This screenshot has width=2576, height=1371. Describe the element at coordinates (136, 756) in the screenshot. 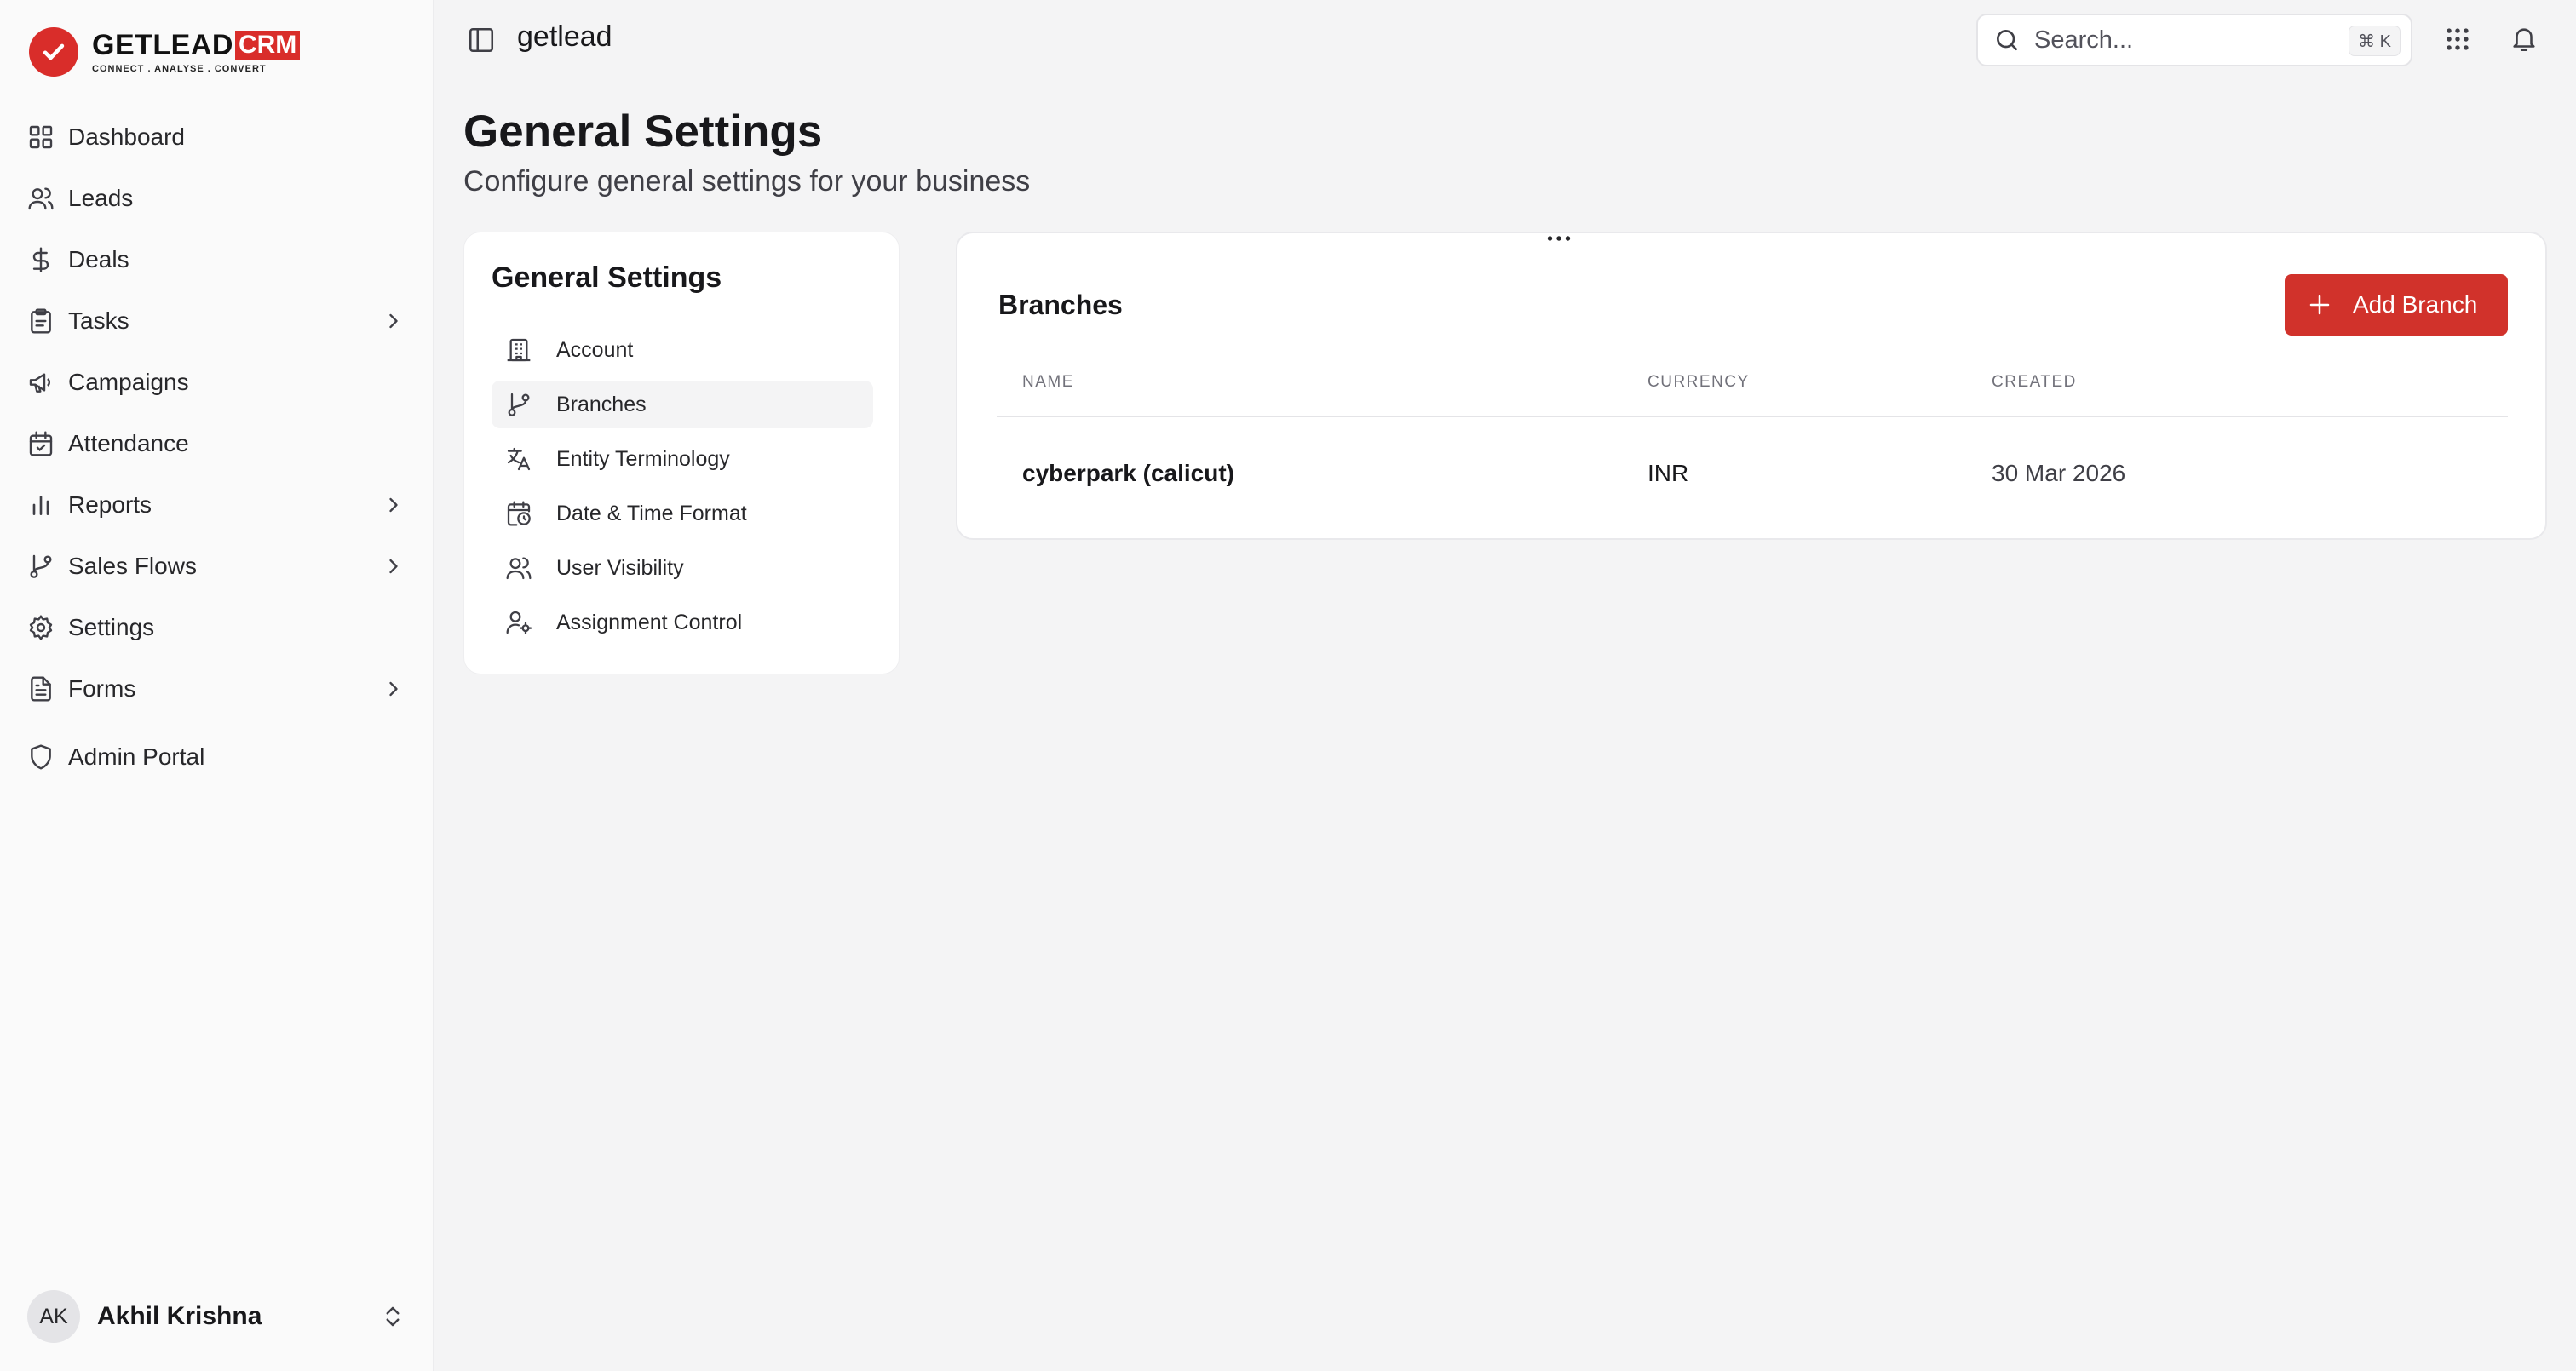

I see `sidebar-item-label: Admin Portal` at that location.